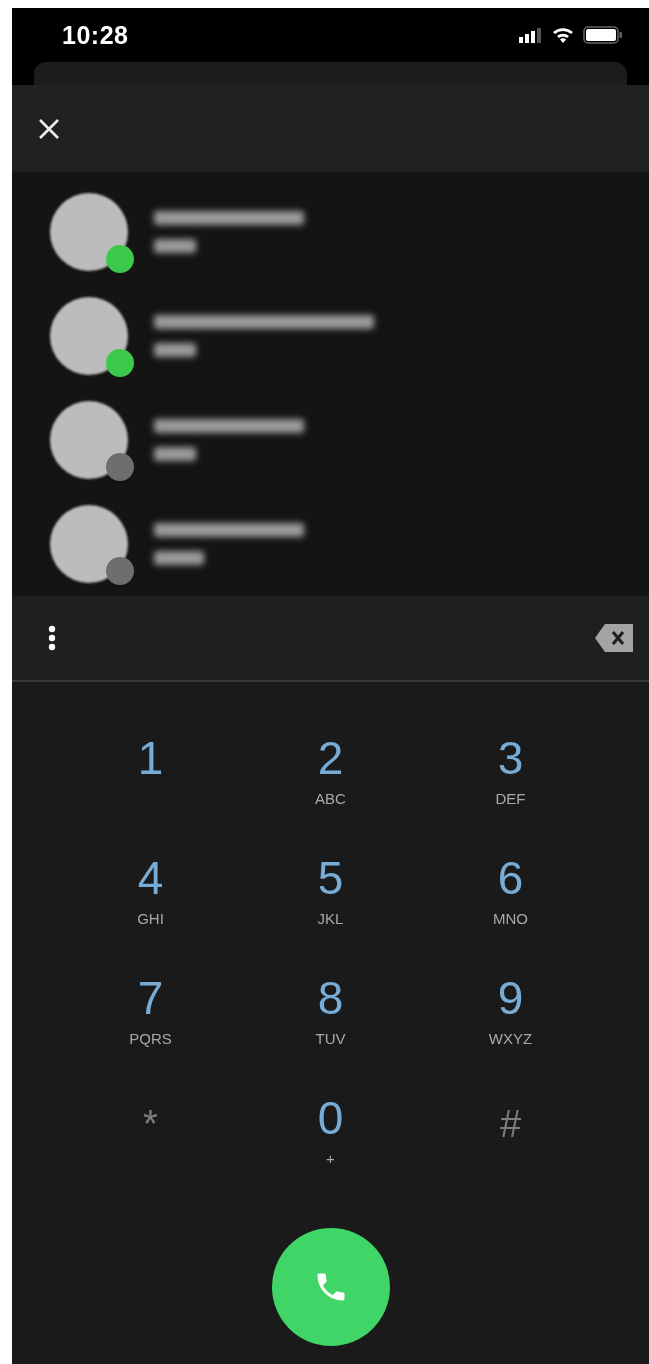 The height and width of the screenshot is (1364, 649). I want to click on close-button, so click(49, 128).